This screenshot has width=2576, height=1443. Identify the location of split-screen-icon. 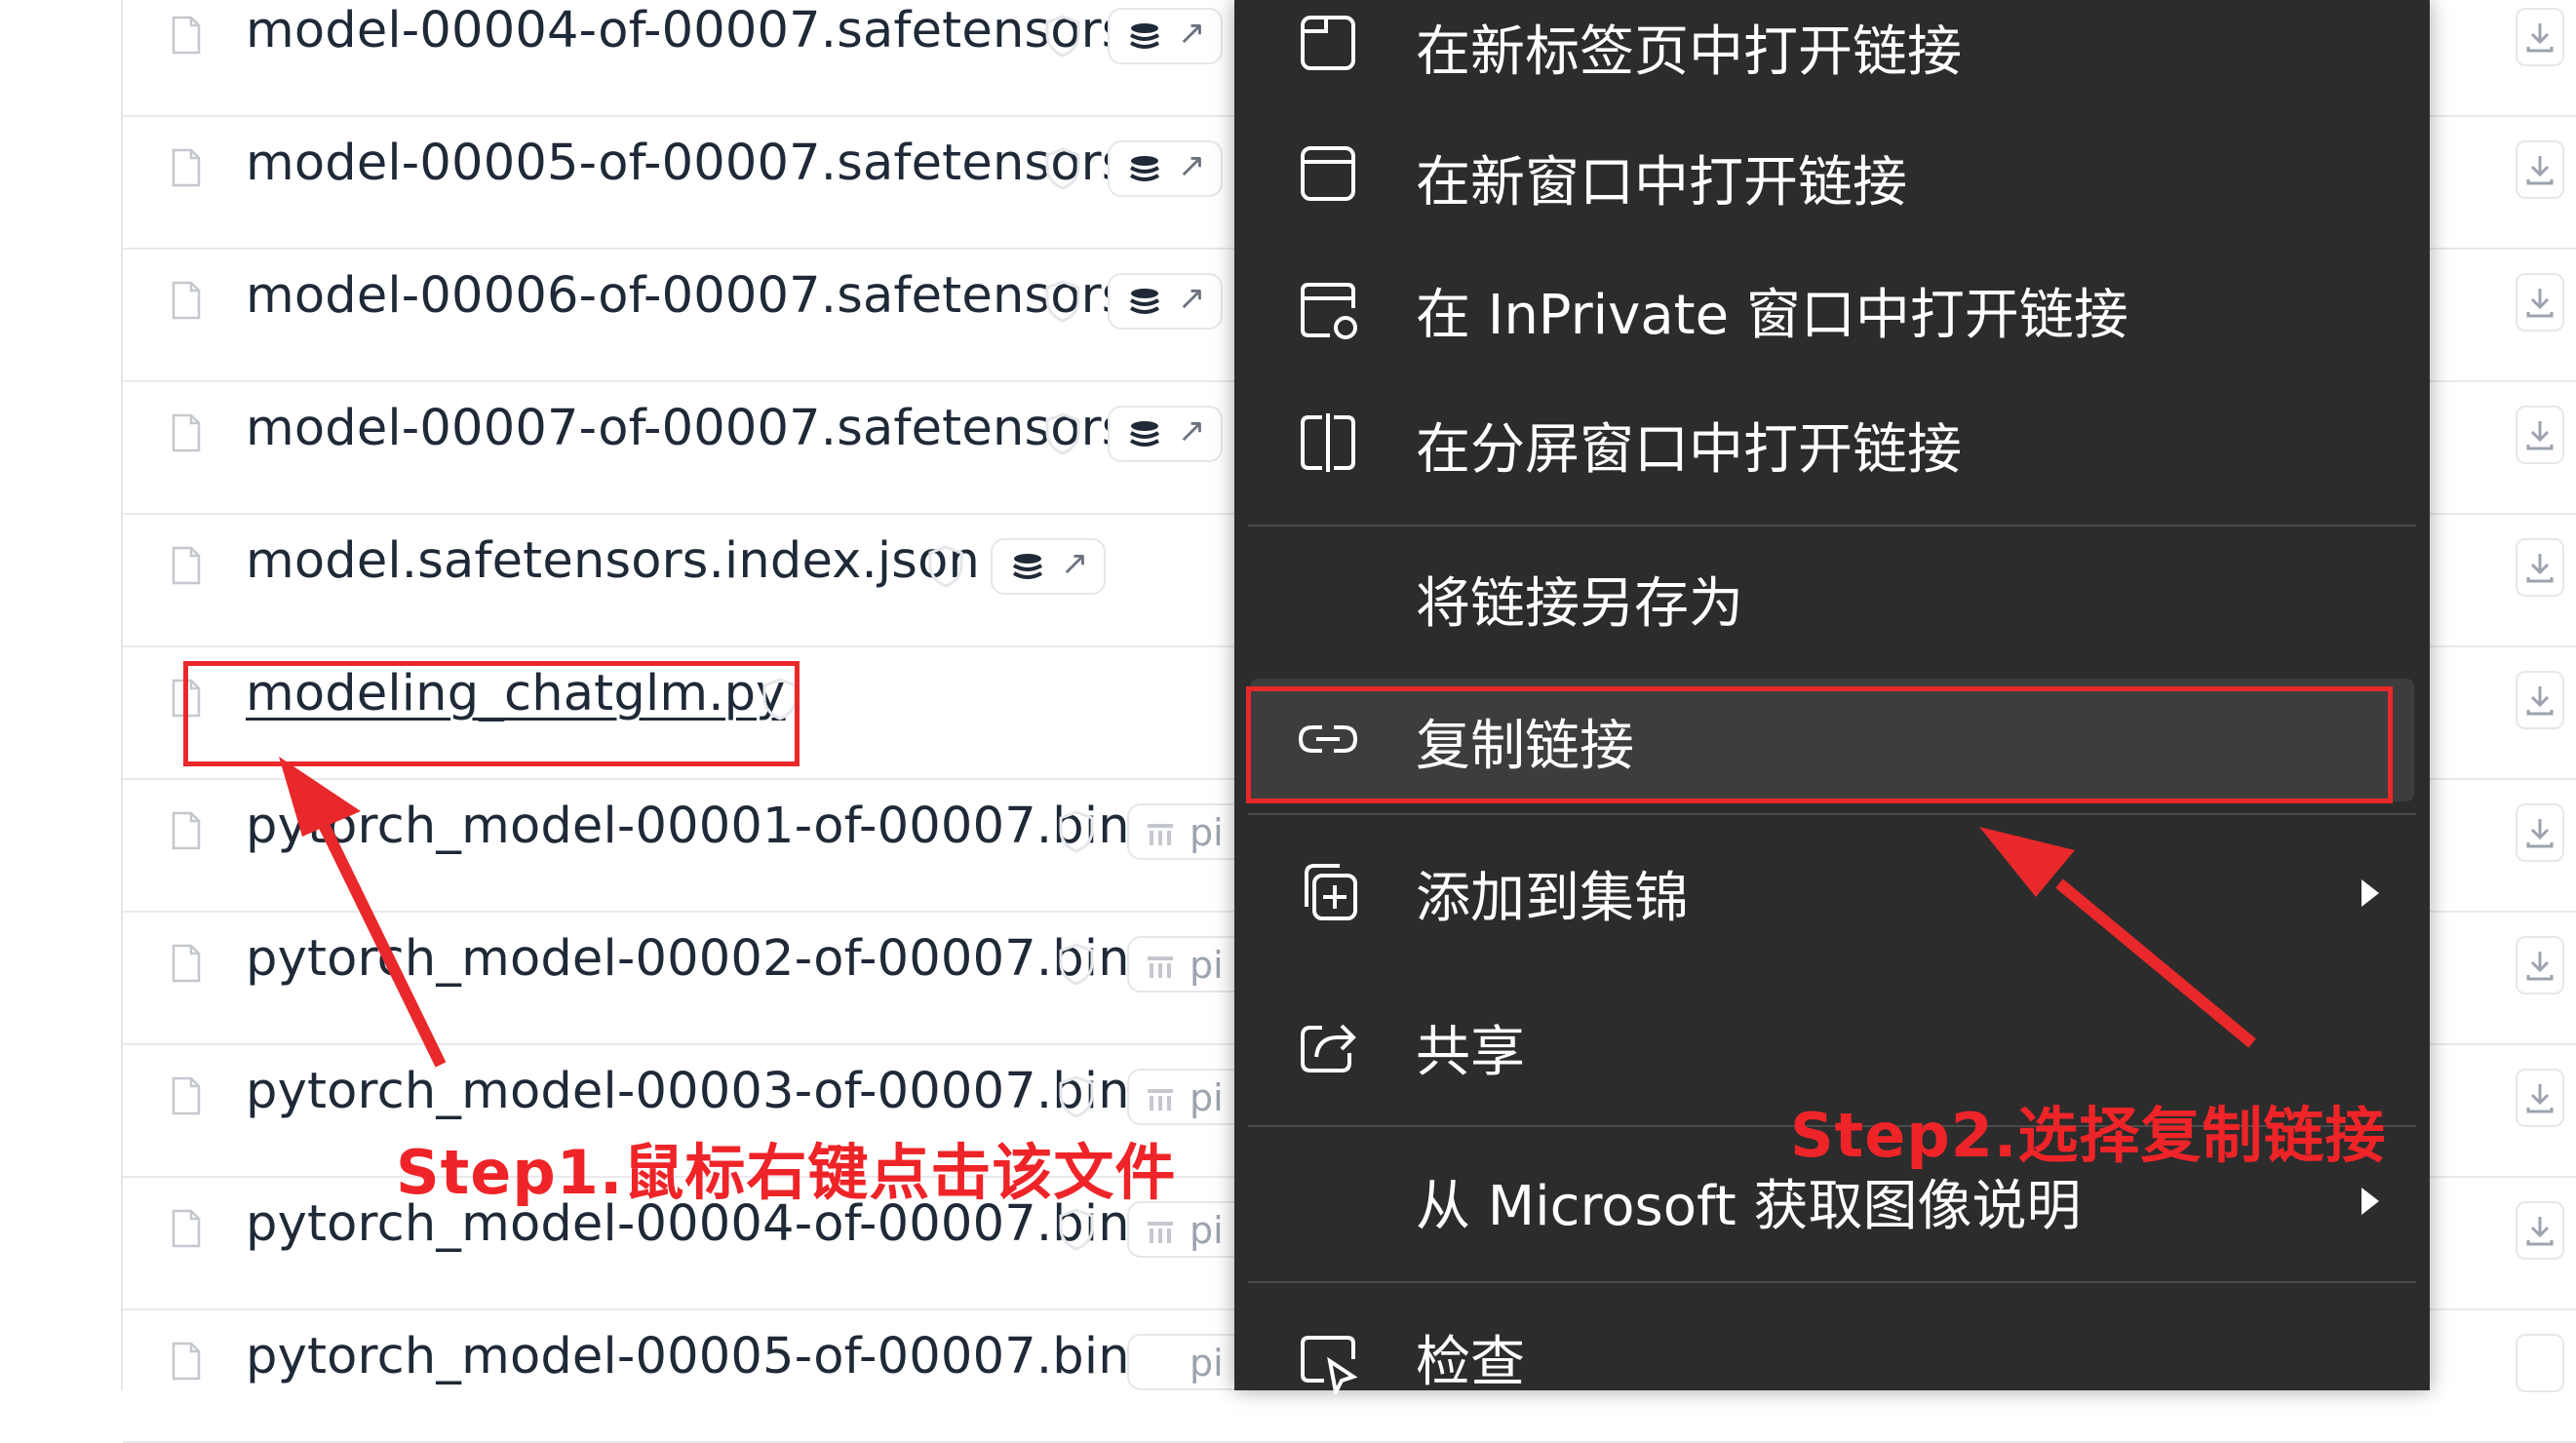
(1328, 442).